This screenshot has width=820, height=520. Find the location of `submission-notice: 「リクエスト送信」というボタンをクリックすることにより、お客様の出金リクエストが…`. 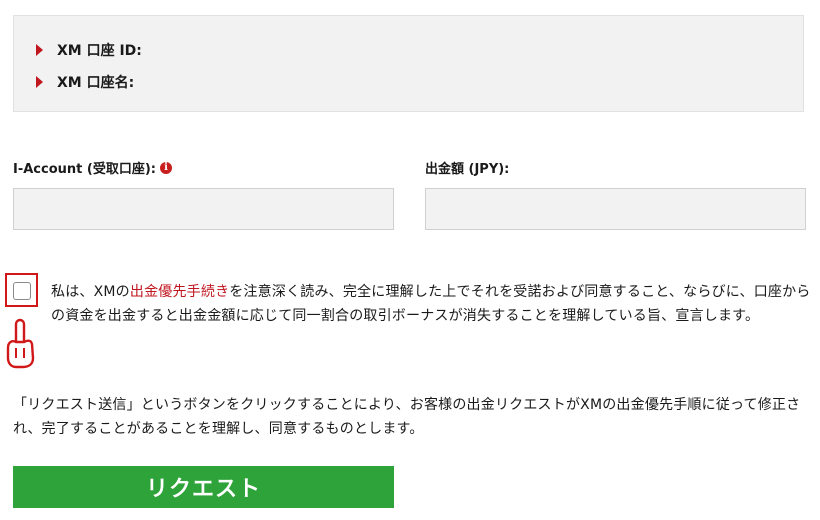

submission-notice: 「リクエスト送信」というボタンをクリックすることにより、お客様の出金リクエストが… is located at coordinates (407, 417).